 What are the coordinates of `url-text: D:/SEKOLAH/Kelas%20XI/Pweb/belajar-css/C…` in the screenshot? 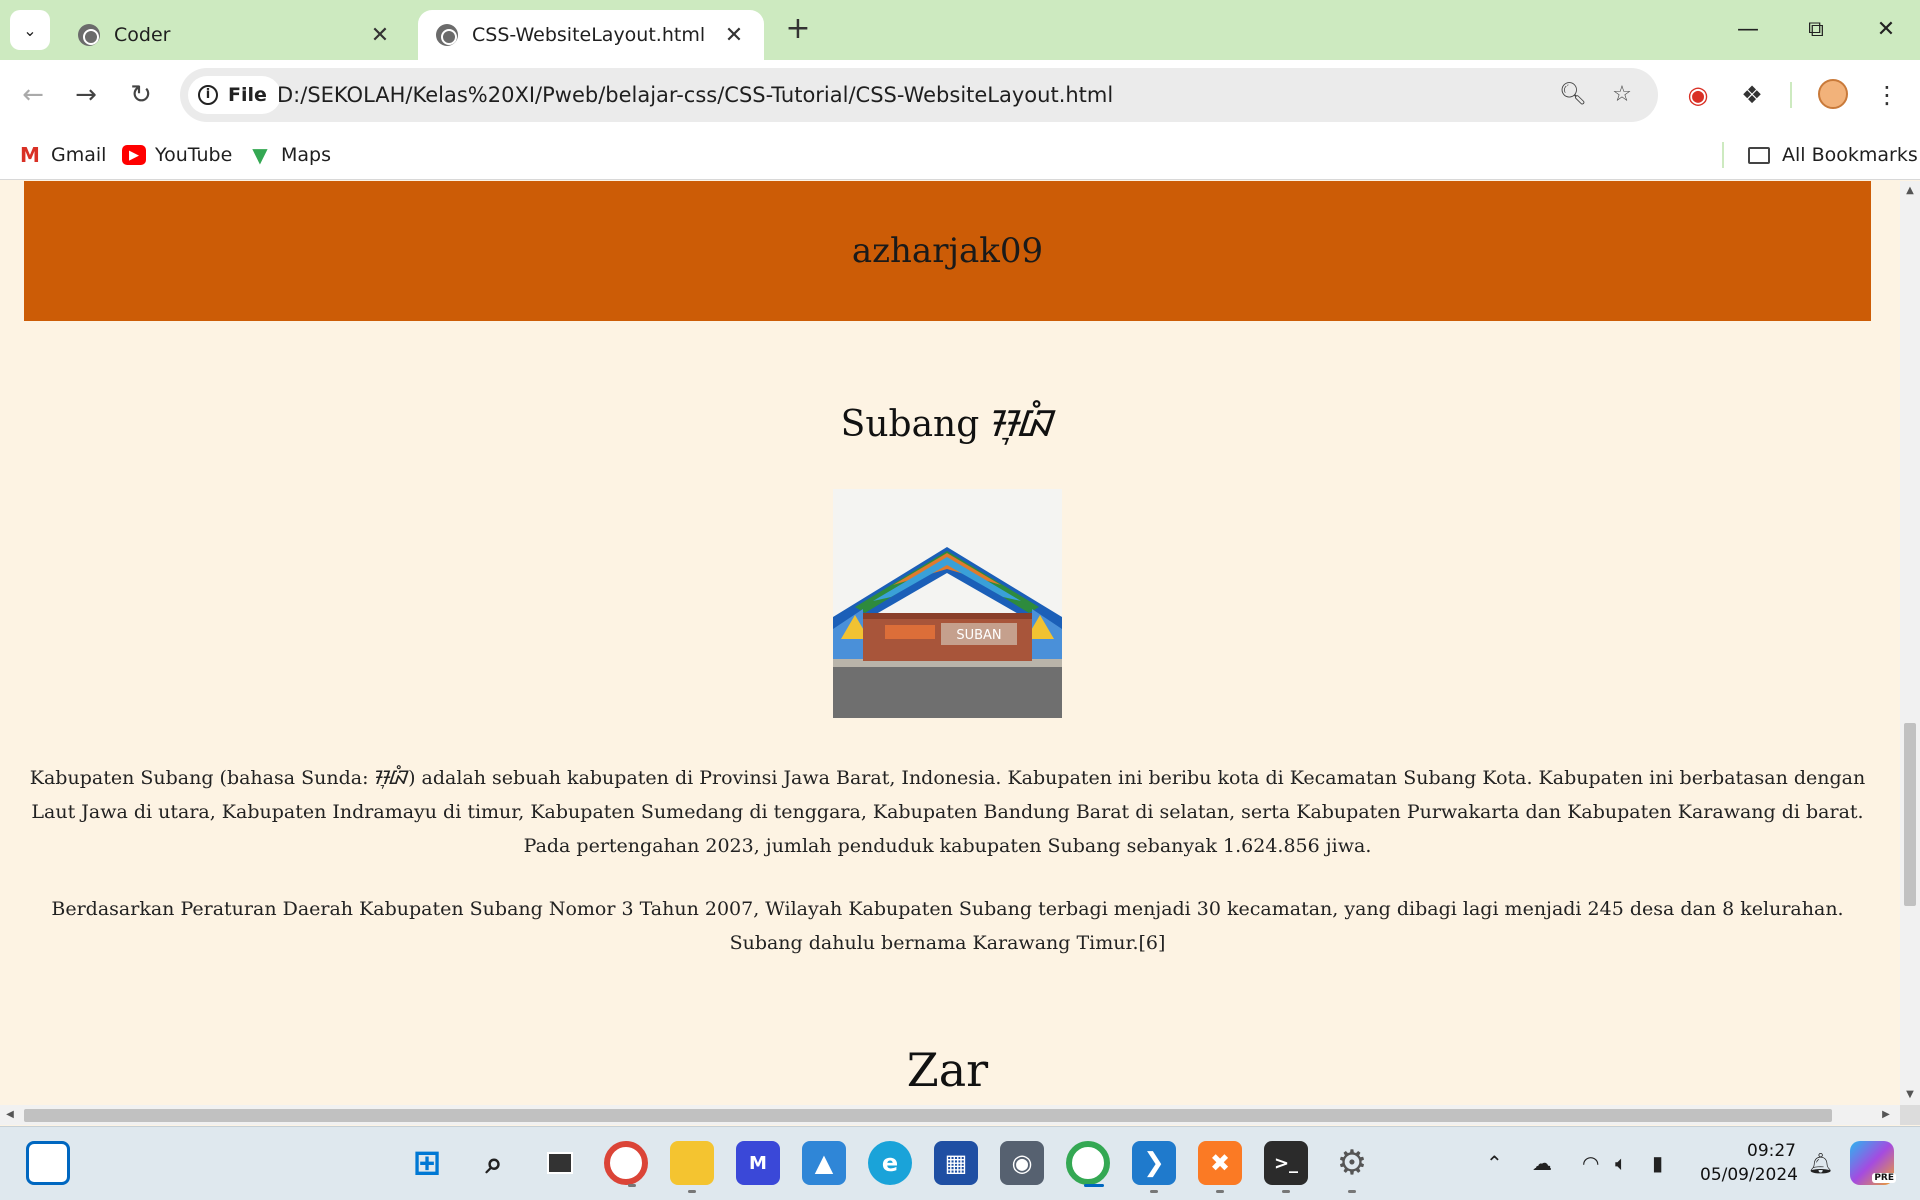 It's located at (695, 95).